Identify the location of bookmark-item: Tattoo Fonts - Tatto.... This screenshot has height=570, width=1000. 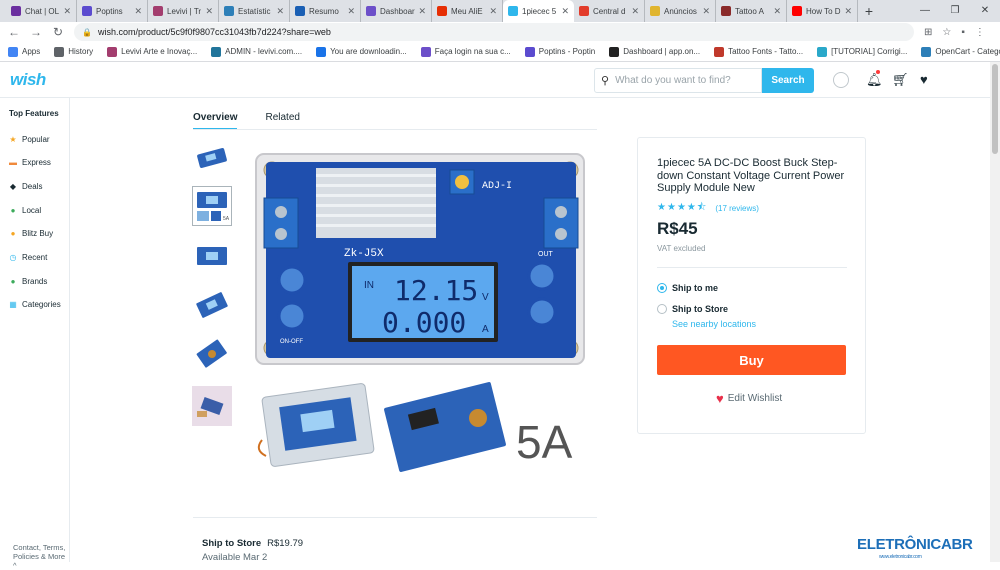
(758, 51).